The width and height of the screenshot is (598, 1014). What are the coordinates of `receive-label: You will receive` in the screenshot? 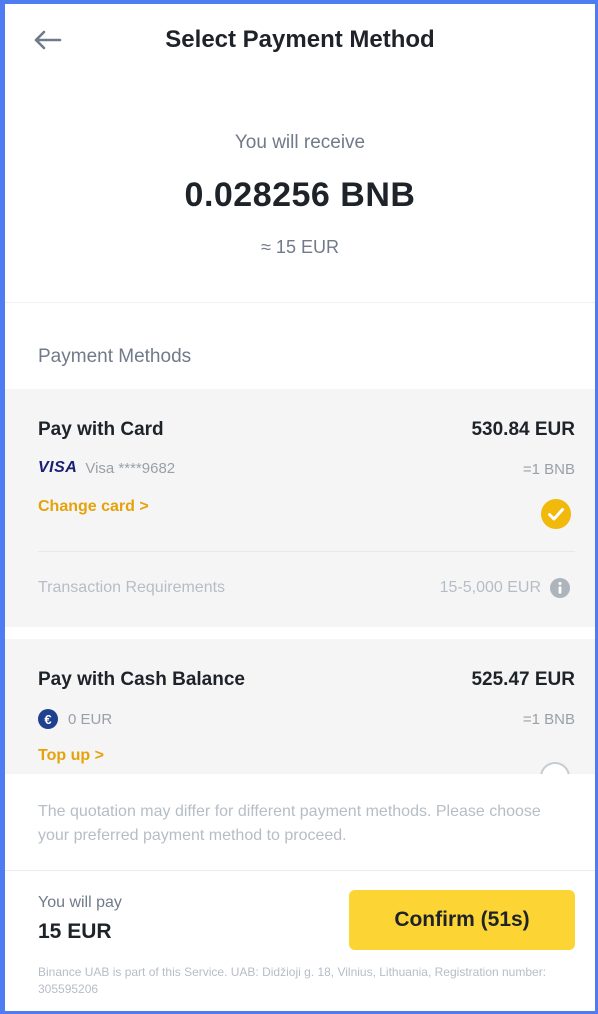 It's located at (300, 142).